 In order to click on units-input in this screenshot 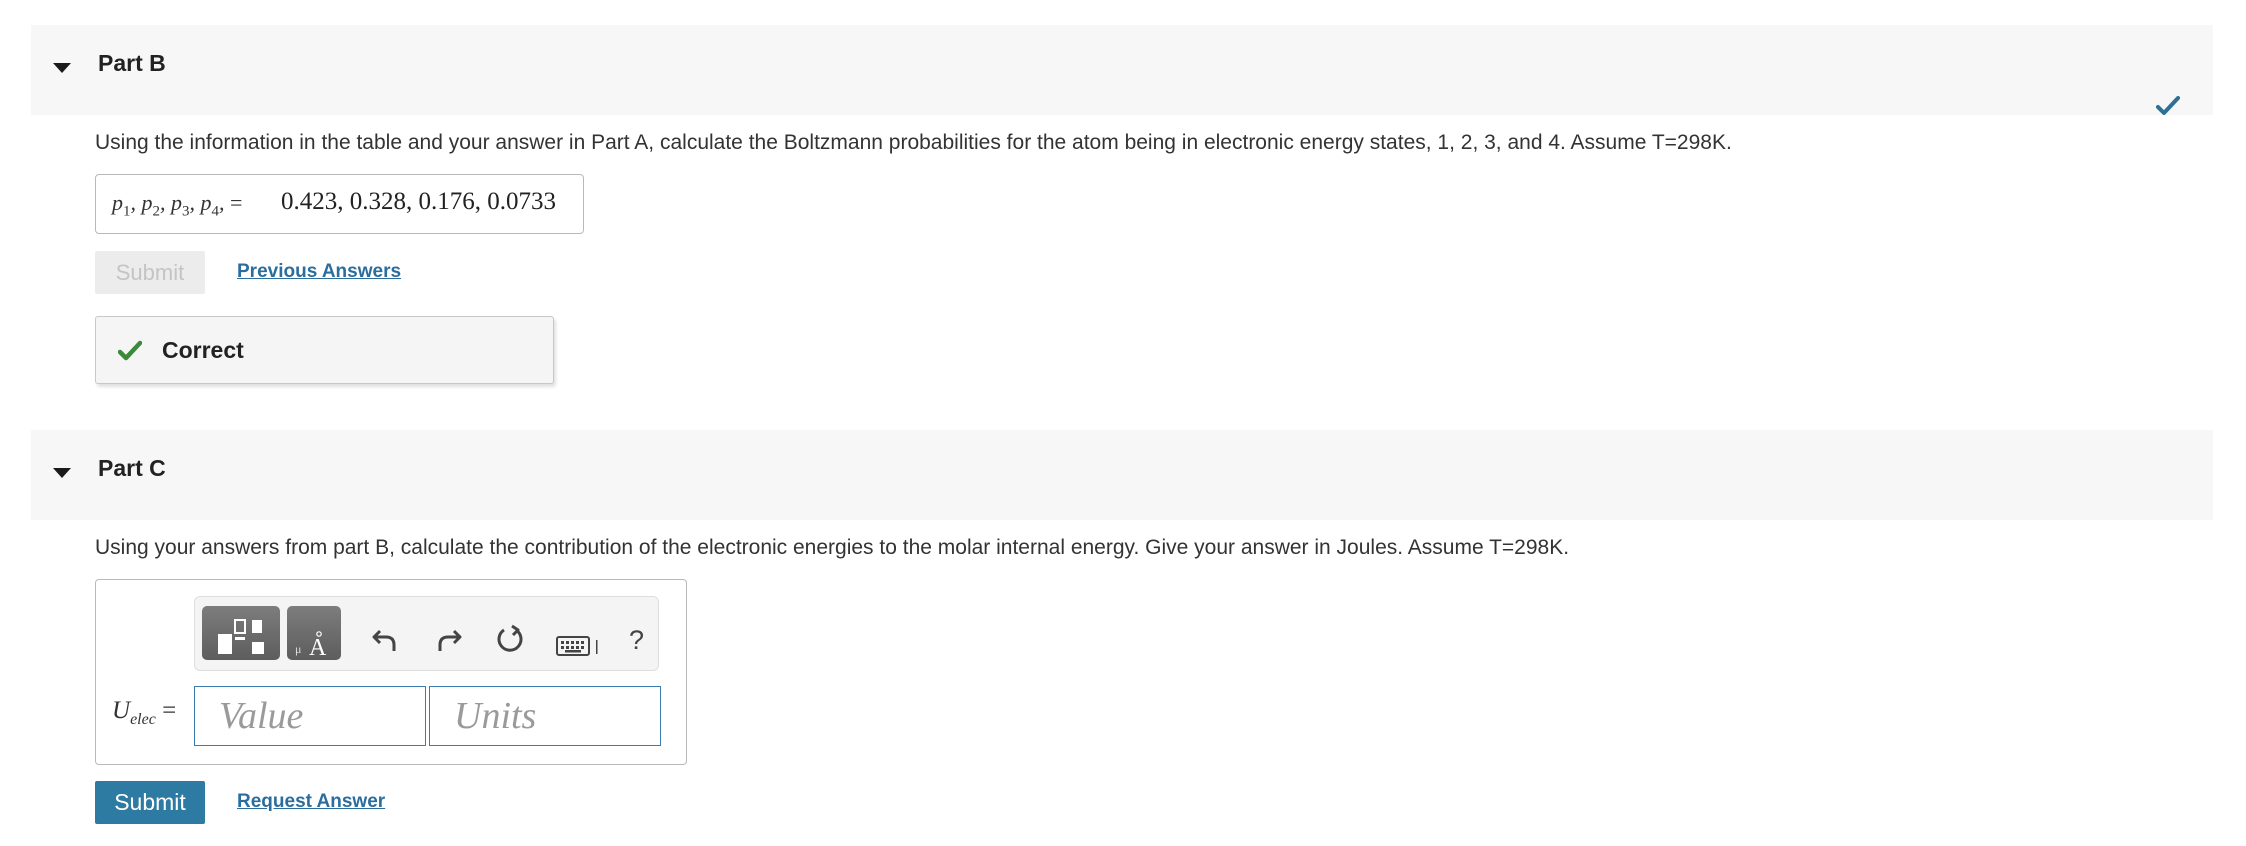, I will do `click(545, 716)`.